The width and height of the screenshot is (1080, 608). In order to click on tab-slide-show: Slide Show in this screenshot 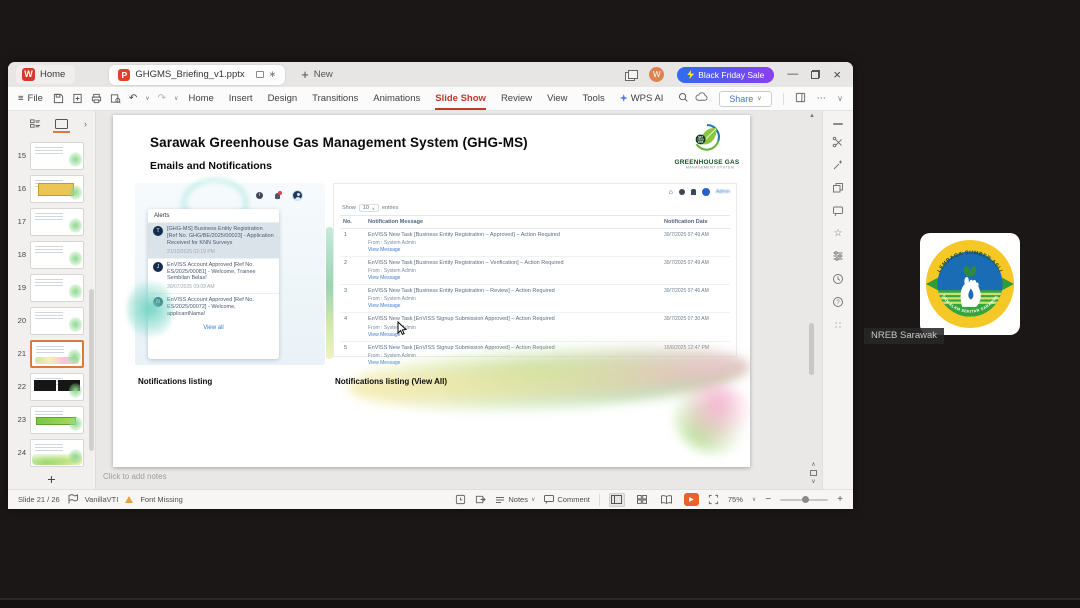, I will do `click(460, 101)`.